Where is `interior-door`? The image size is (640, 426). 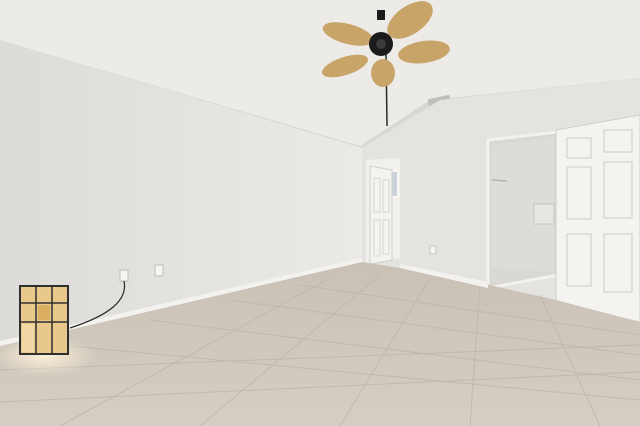
interior-door is located at coordinates (381, 215).